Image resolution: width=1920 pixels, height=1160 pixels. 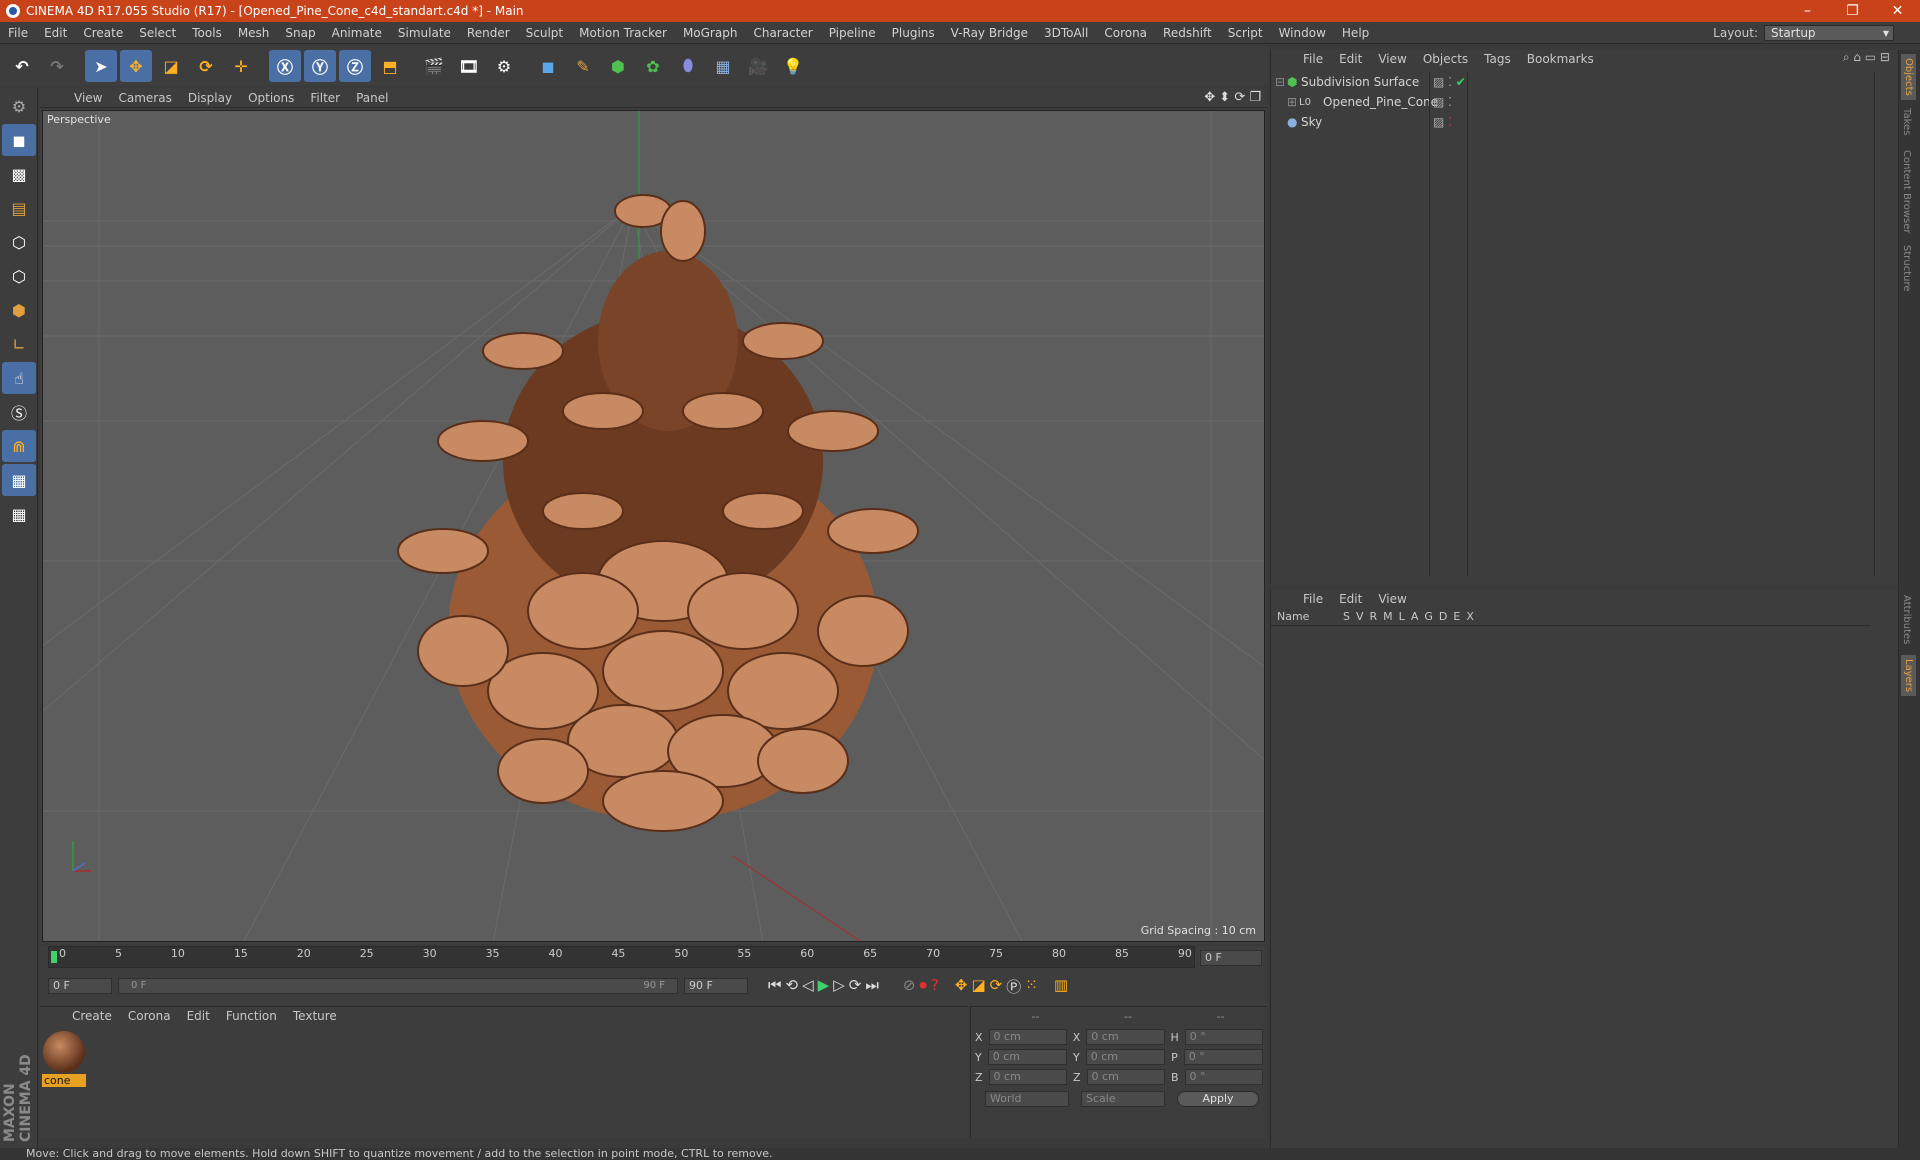 I want to click on scale-tool-icon: ◪, so click(x=171, y=66).